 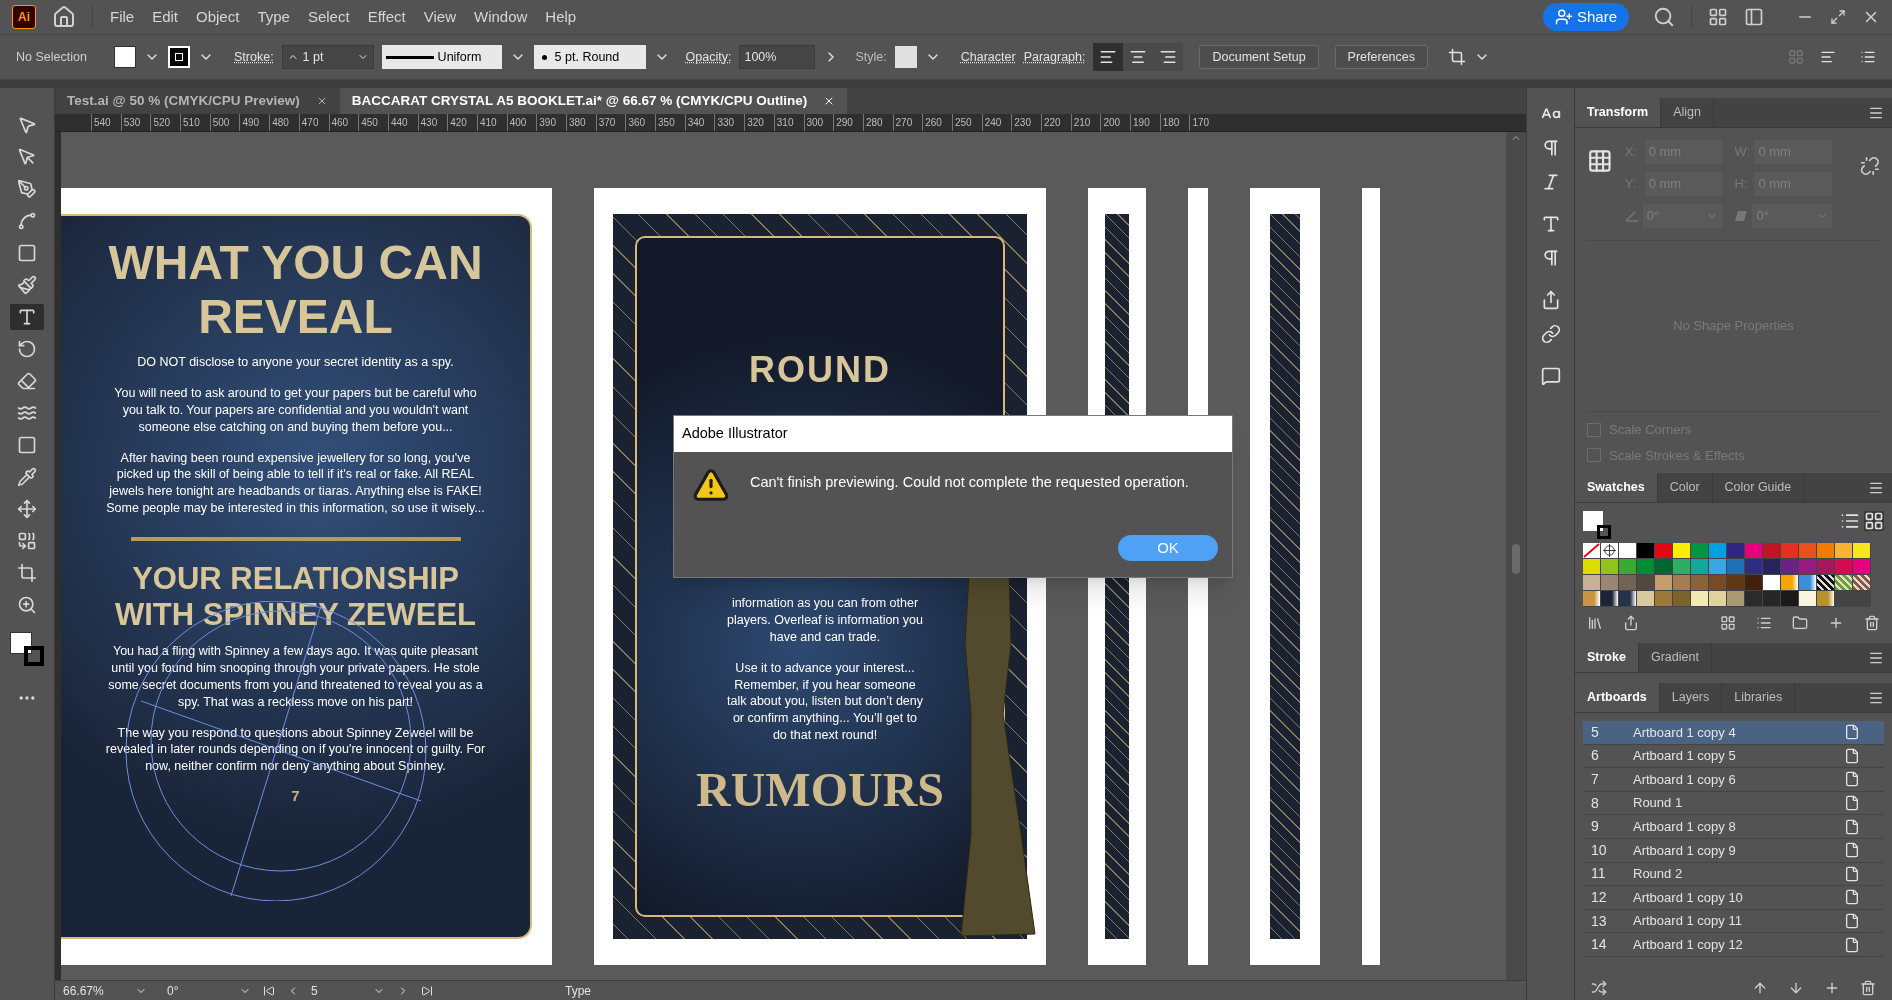 What do you see at coordinates (1516, 559) in the screenshot?
I see `scrollbar-thumb` at bounding box center [1516, 559].